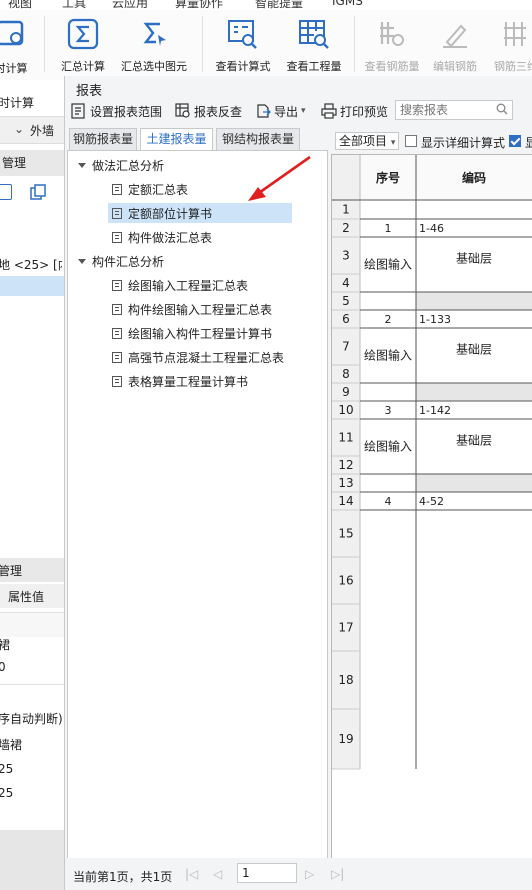 The image size is (532, 890). I want to click on tab-steel-report: 钢结构报表量, so click(258, 139).